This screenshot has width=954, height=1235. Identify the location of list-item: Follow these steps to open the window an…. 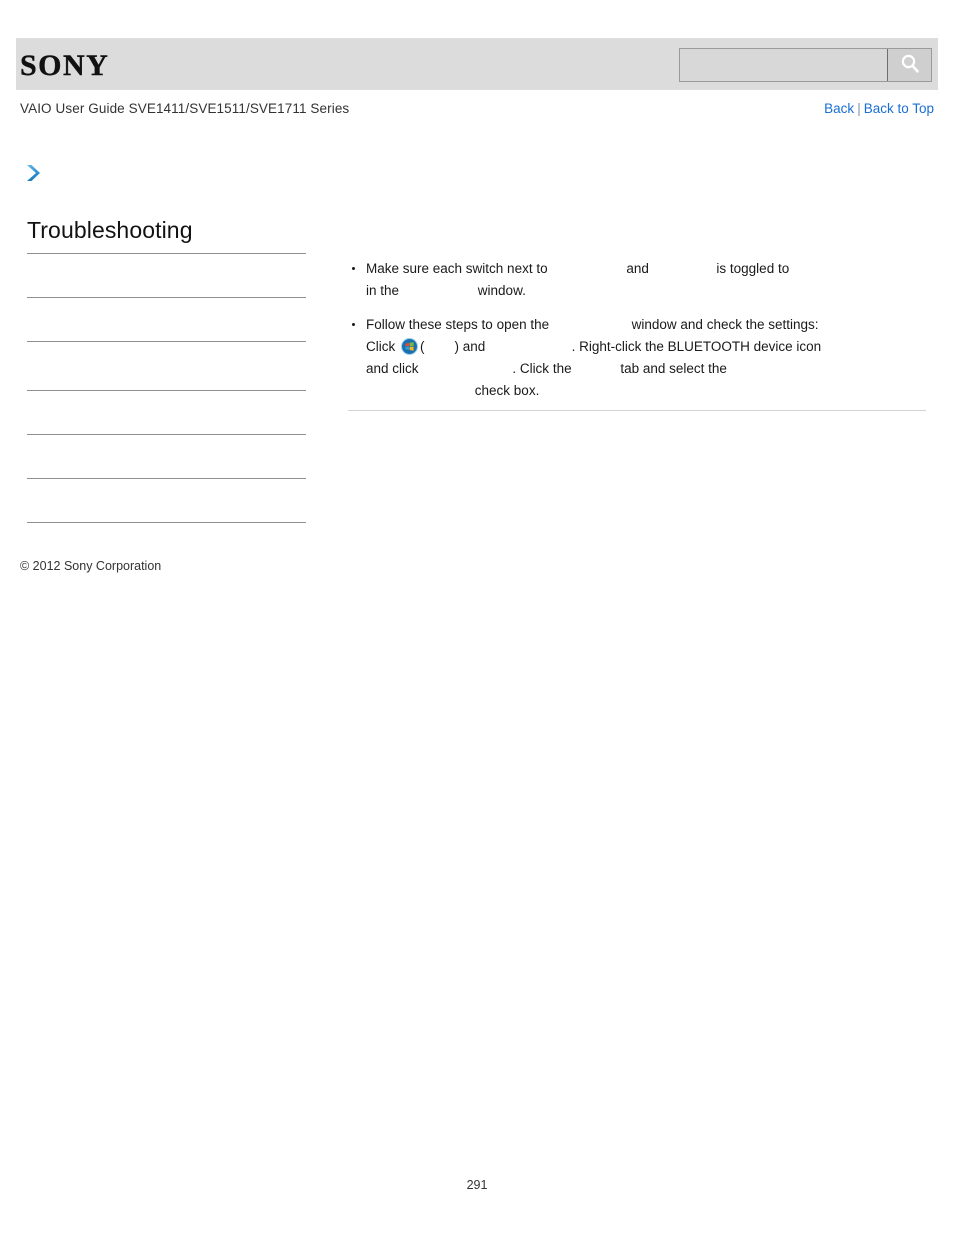
(639, 358).